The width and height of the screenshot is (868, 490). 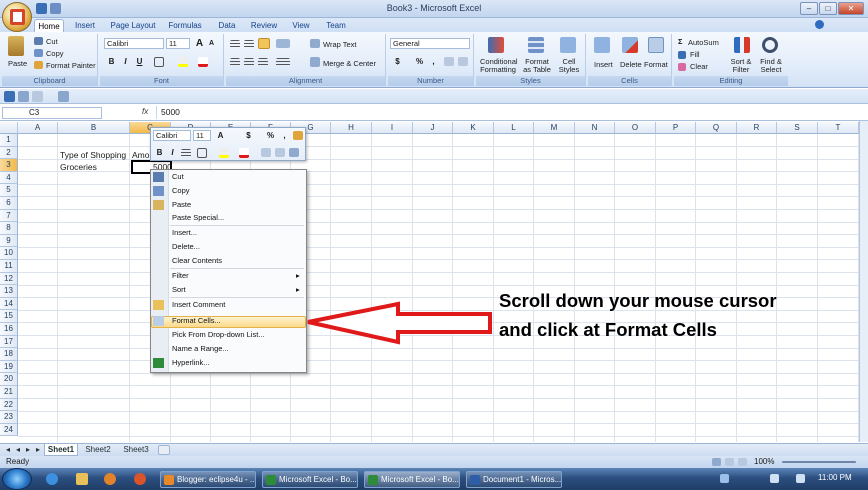 I want to click on cell-b3: Groceries, so click(x=78, y=167).